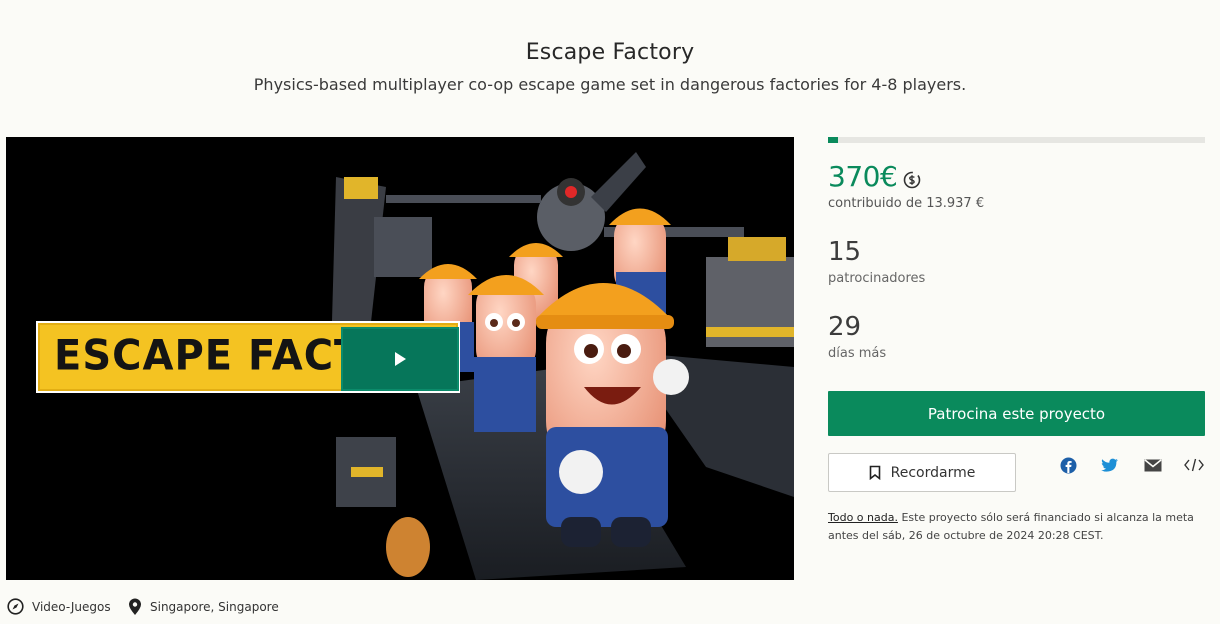 This screenshot has height=624, width=1220. I want to click on currency-convert-icon, so click(912, 180).